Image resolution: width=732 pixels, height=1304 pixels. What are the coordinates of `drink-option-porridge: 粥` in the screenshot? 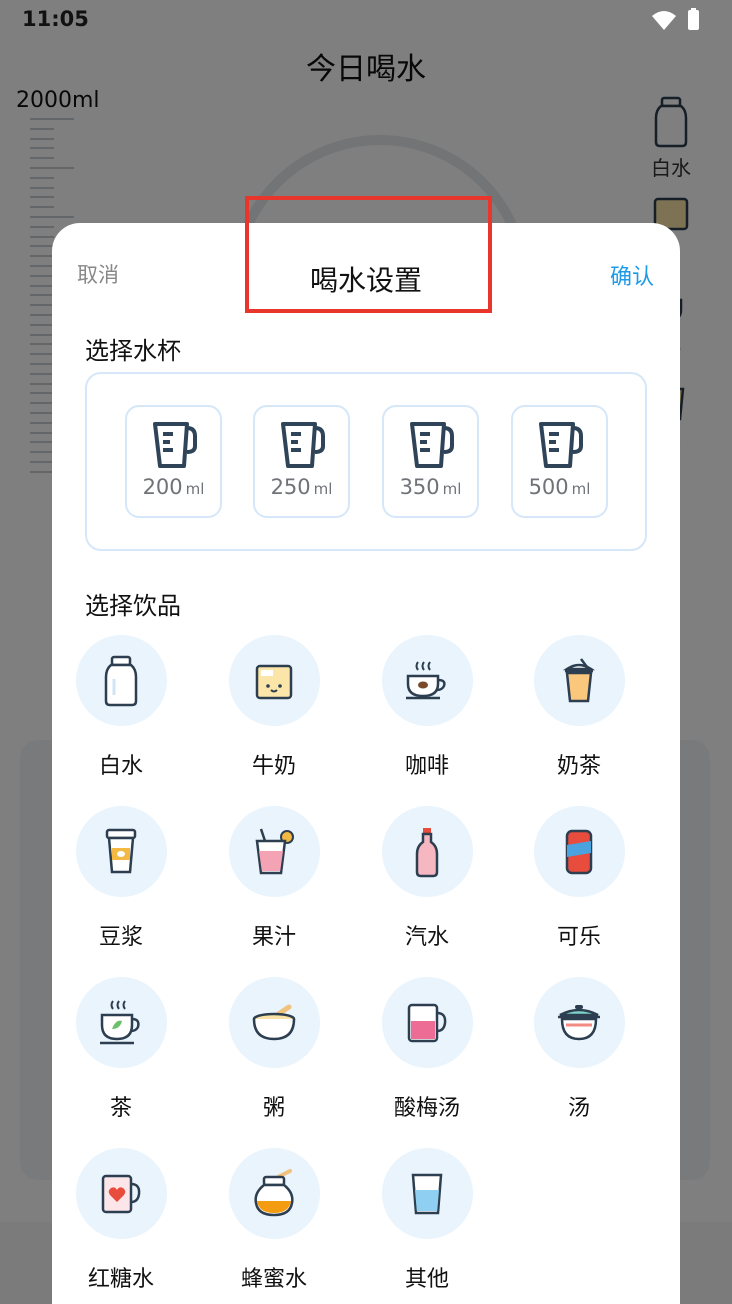 It's located at (274, 1052).